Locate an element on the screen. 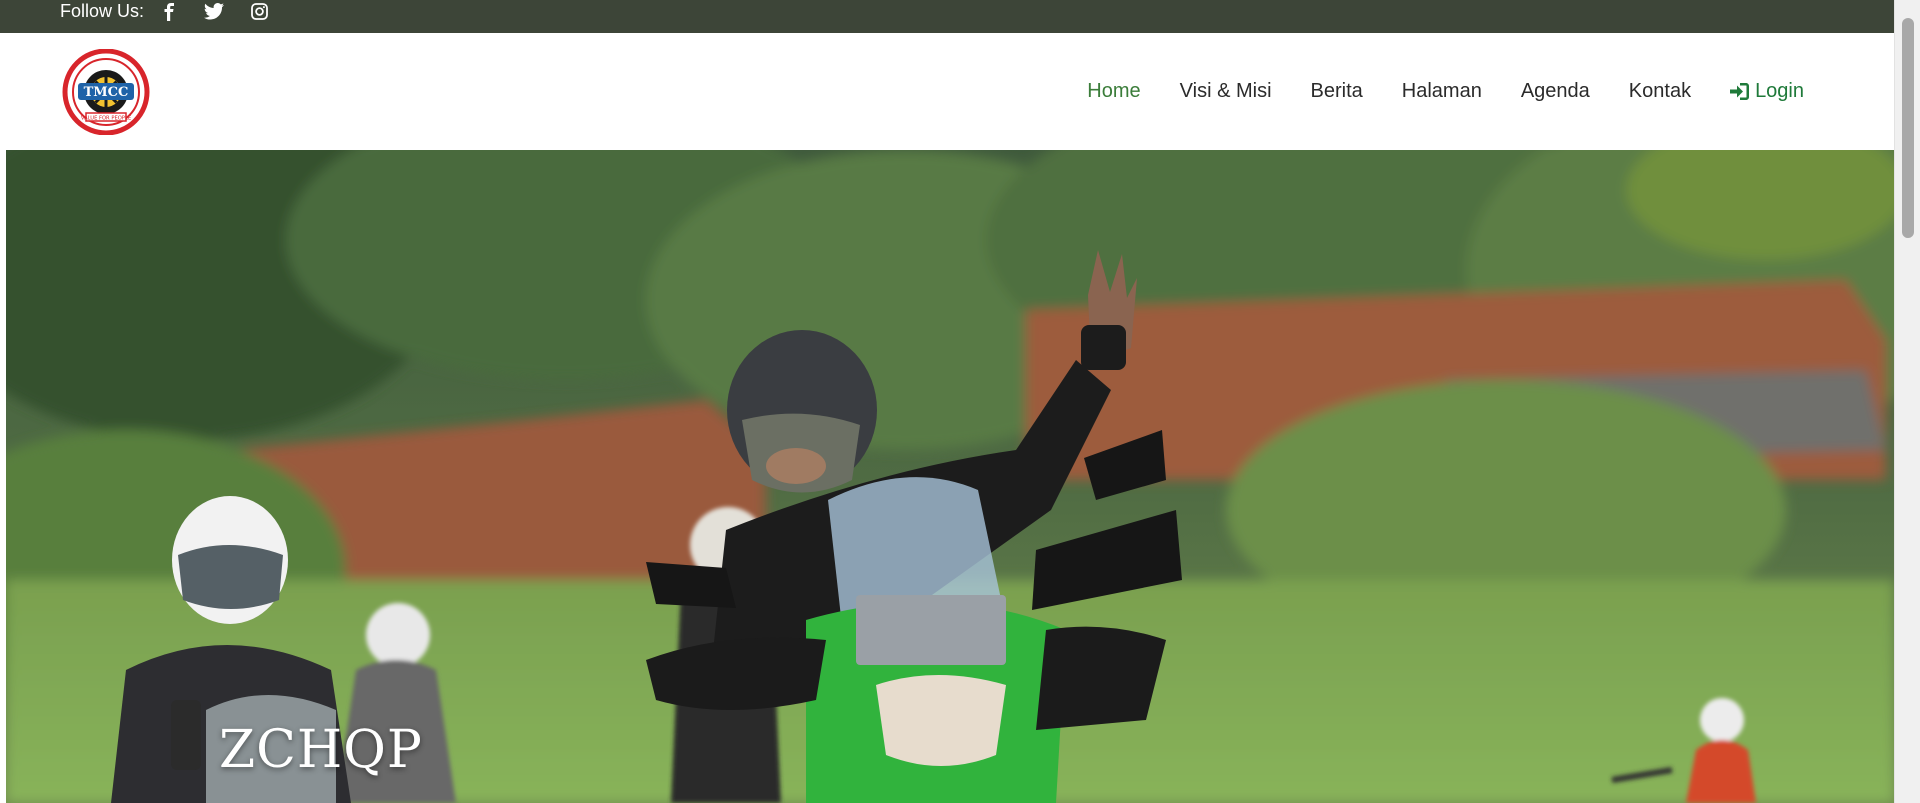 The height and width of the screenshot is (803, 1920). nav-kontak: Kontak is located at coordinates (1660, 91).